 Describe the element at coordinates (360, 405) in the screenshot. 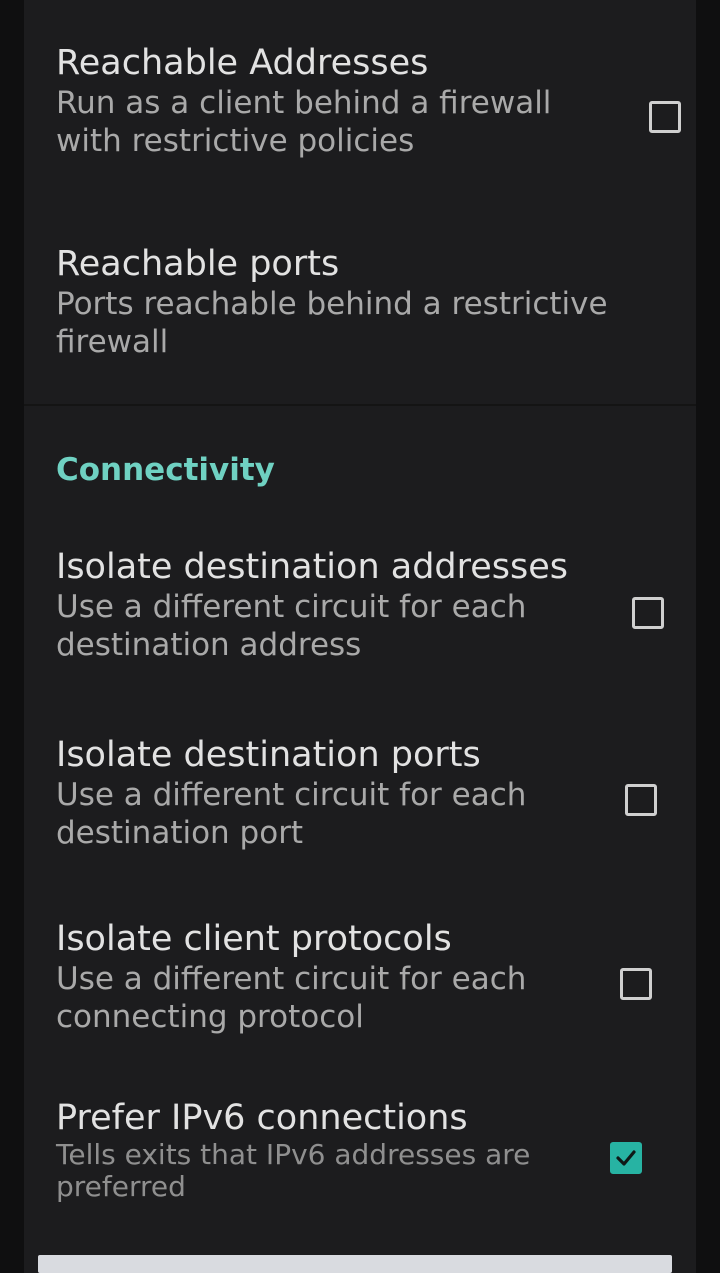

I see `section-divider` at that location.